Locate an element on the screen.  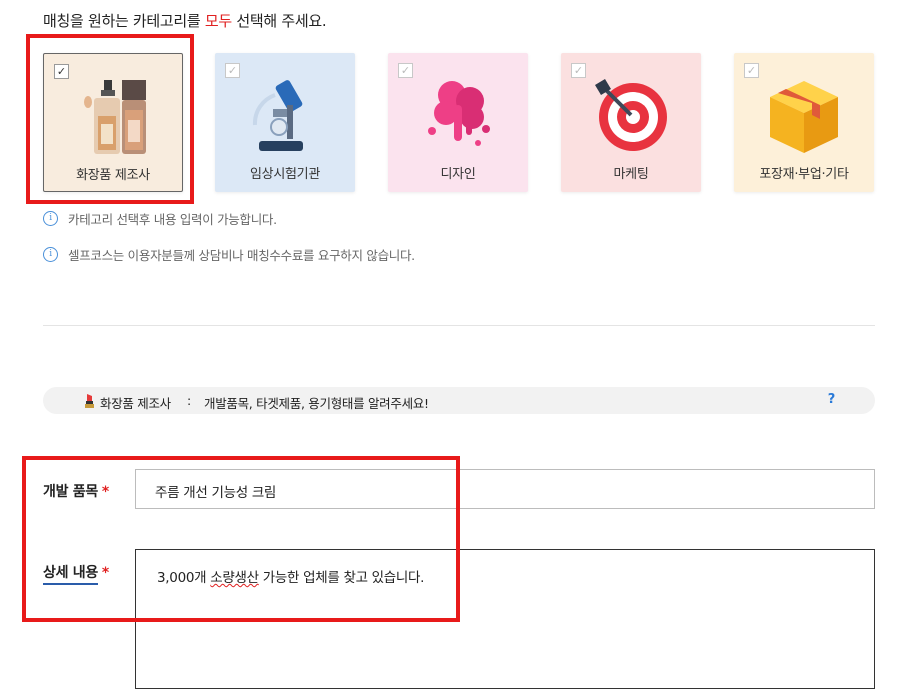
category-label: 포장재·부업·기타 is located at coordinates (804, 174).